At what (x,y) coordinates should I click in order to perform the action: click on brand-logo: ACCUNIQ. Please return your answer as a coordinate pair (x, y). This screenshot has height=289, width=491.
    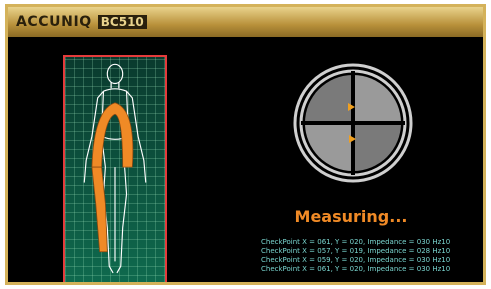
    Looking at the image, I should click on (54, 22).